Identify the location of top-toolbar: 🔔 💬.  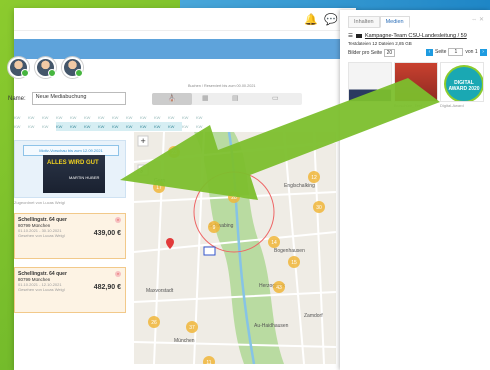
(185, 19).